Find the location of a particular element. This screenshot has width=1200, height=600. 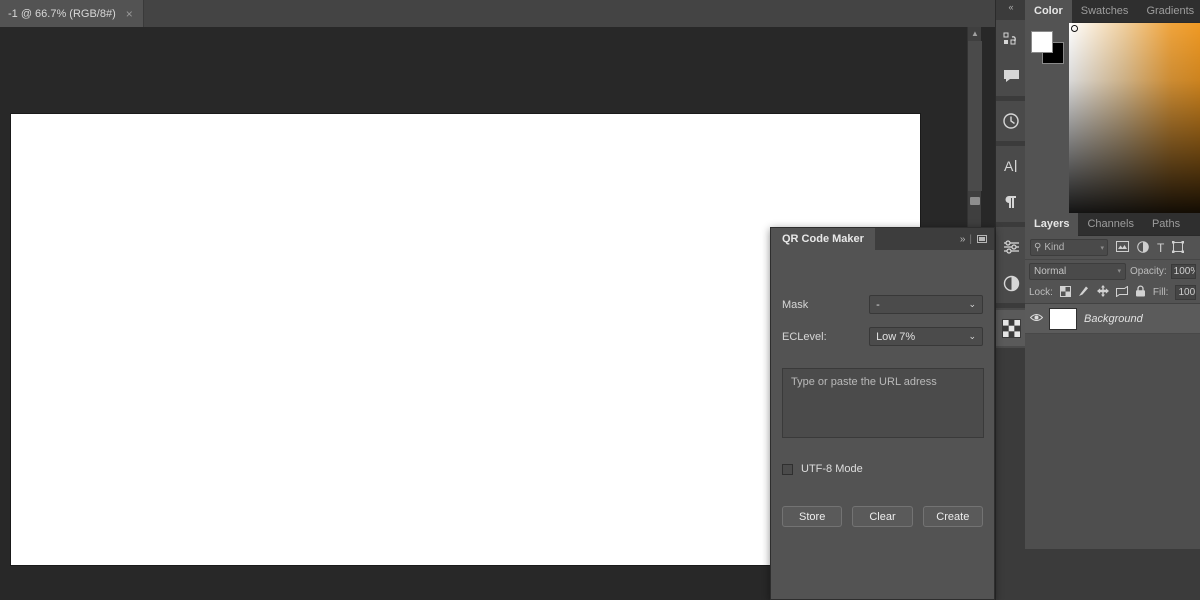

panel-title: QR Code Maker is located at coordinates (823, 239).